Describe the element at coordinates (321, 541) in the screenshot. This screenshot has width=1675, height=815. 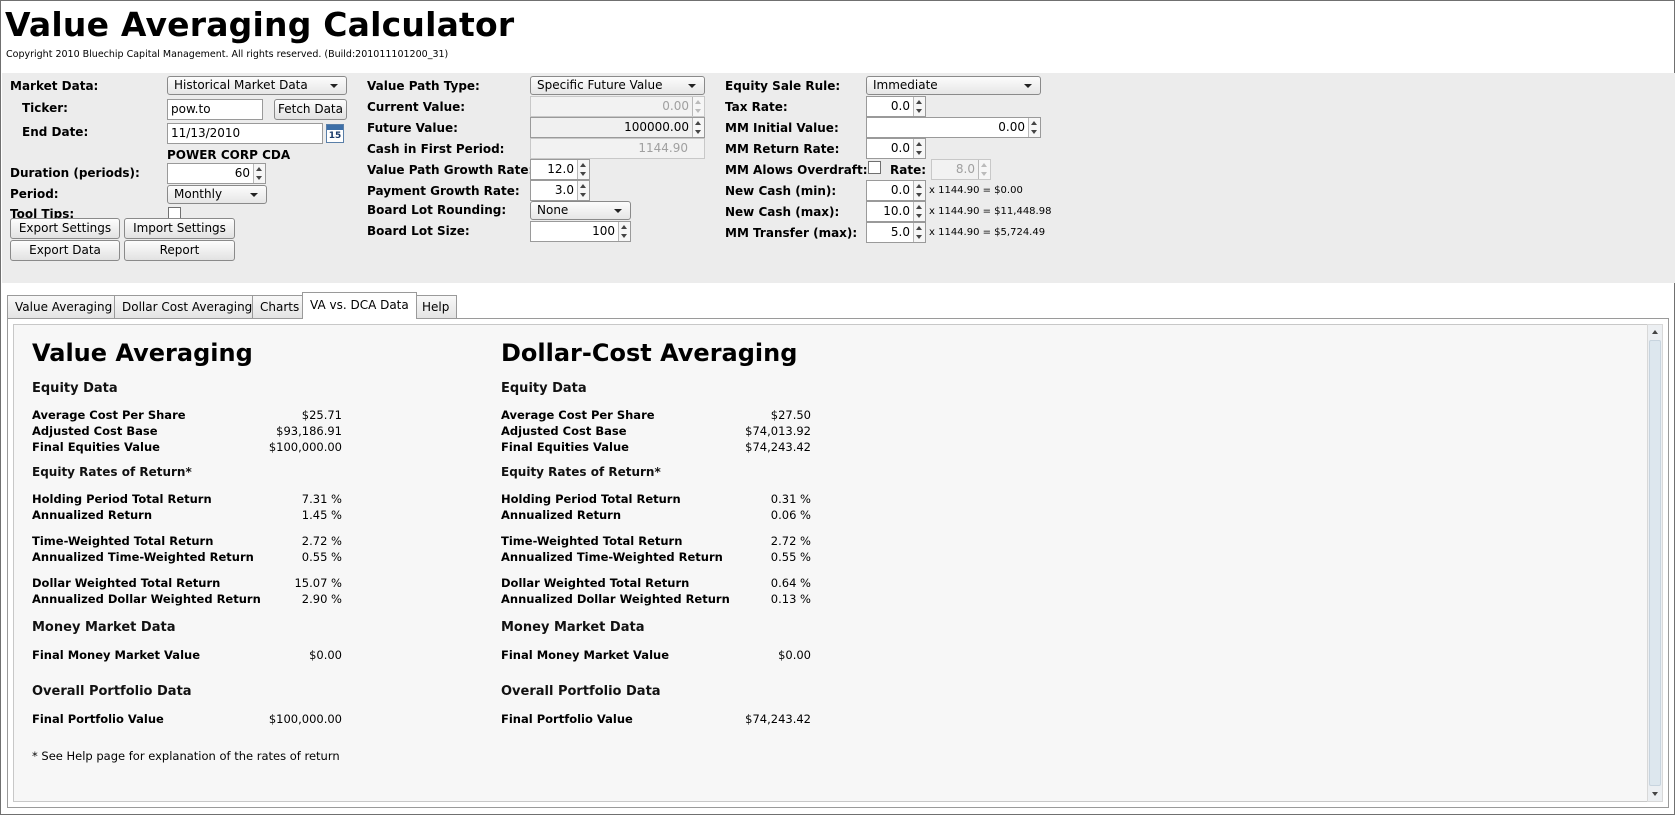
I see `row-value: 2.72 %` at that location.